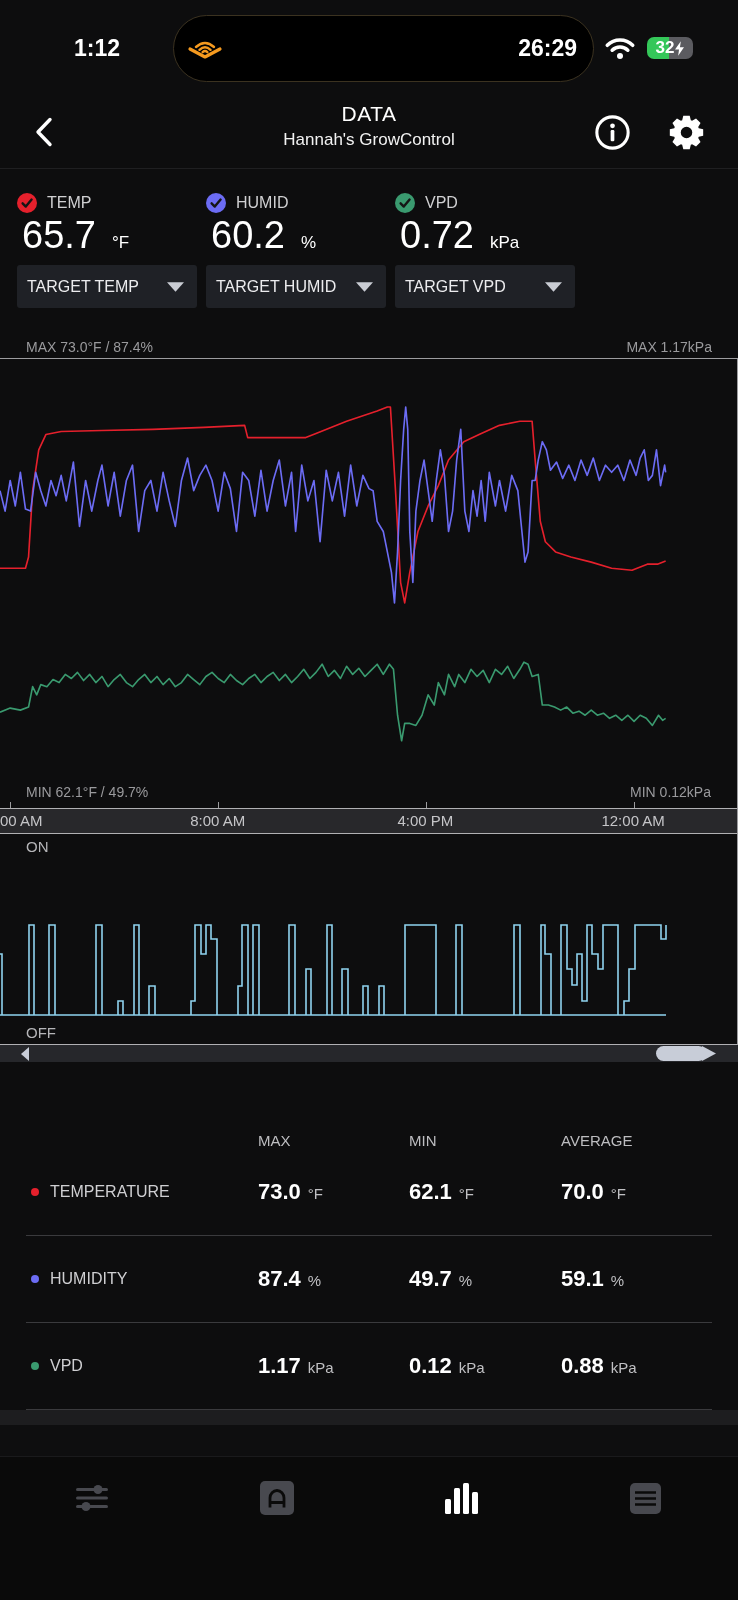 The width and height of the screenshot is (738, 1600). I want to click on page-title: DATA, so click(369, 113).